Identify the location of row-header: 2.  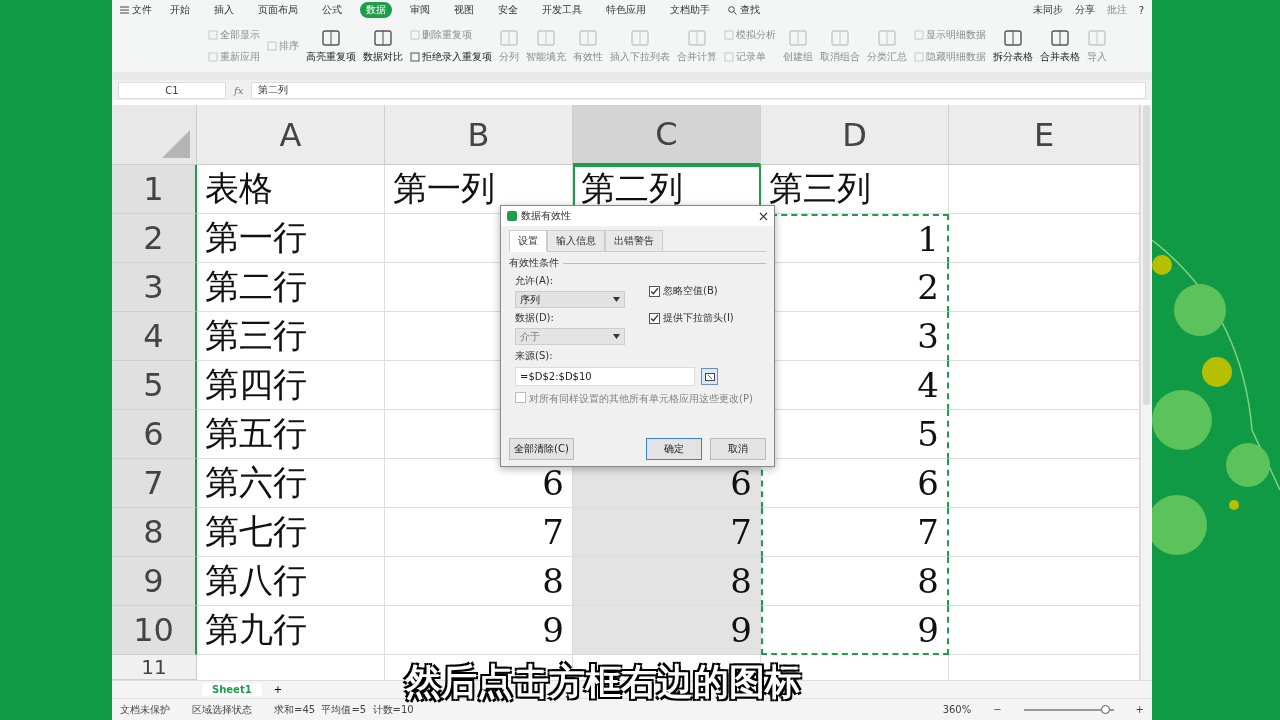
(154, 238).